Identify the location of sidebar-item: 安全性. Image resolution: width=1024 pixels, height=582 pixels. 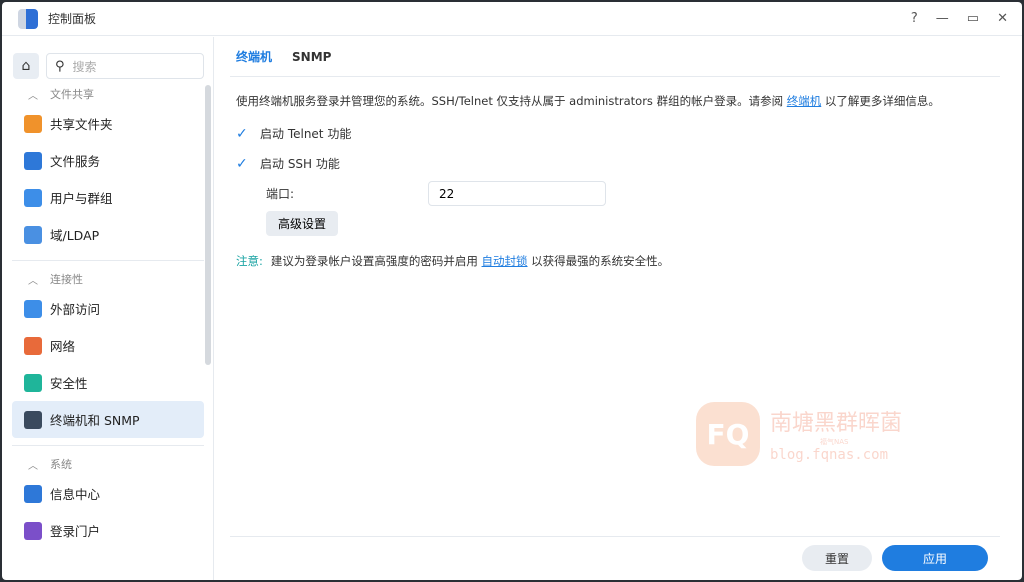
(108, 382).